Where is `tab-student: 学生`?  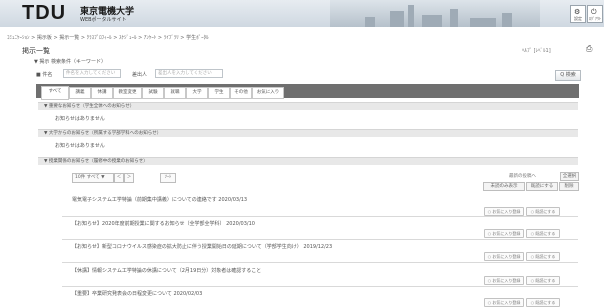 tab-student: 学生 is located at coordinates (219, 93).